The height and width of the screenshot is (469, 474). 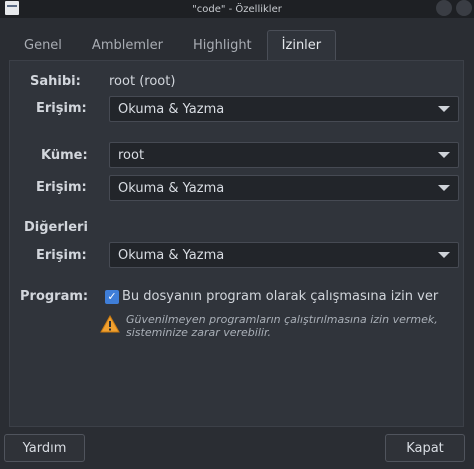 What do you see at coordinates (61, 108) in the screenshot?
I see `owner-access-label: Erişim:` at bounding box center [61, 108].